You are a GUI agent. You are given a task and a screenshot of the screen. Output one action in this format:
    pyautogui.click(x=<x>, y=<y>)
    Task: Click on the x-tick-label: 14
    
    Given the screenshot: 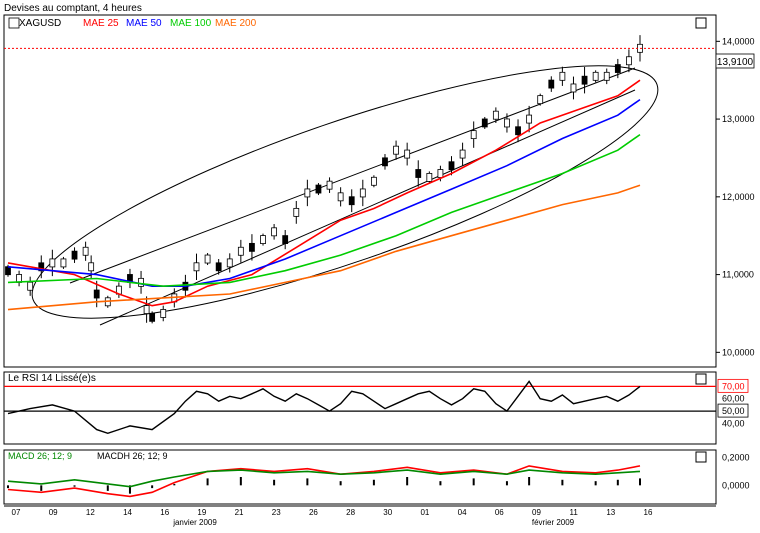 What is the action you would take?
    pyautogui.click(x=127, y=512)
    